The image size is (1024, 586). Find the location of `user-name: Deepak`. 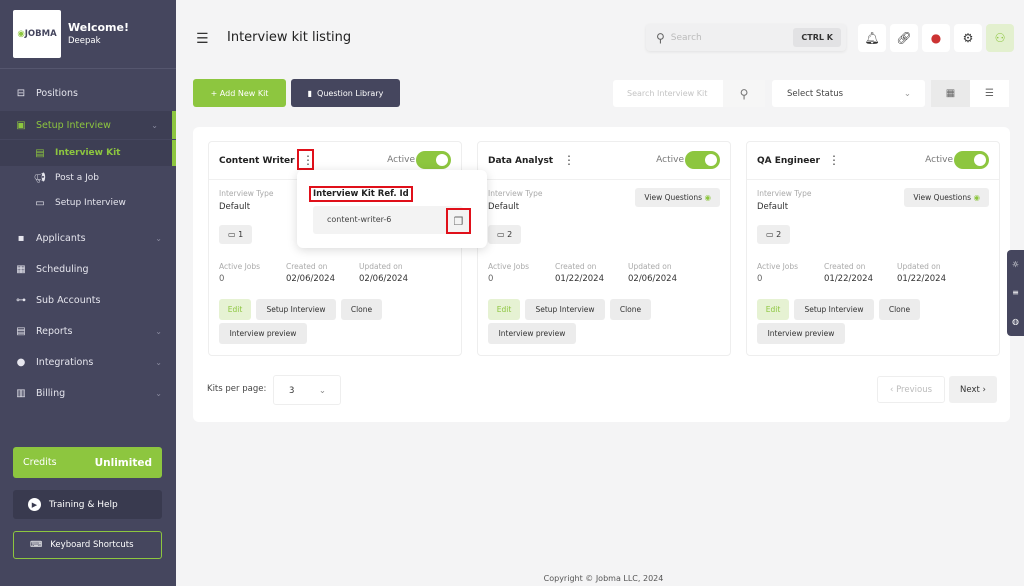

user-name: Deepak is located at coordinates (84, 41).